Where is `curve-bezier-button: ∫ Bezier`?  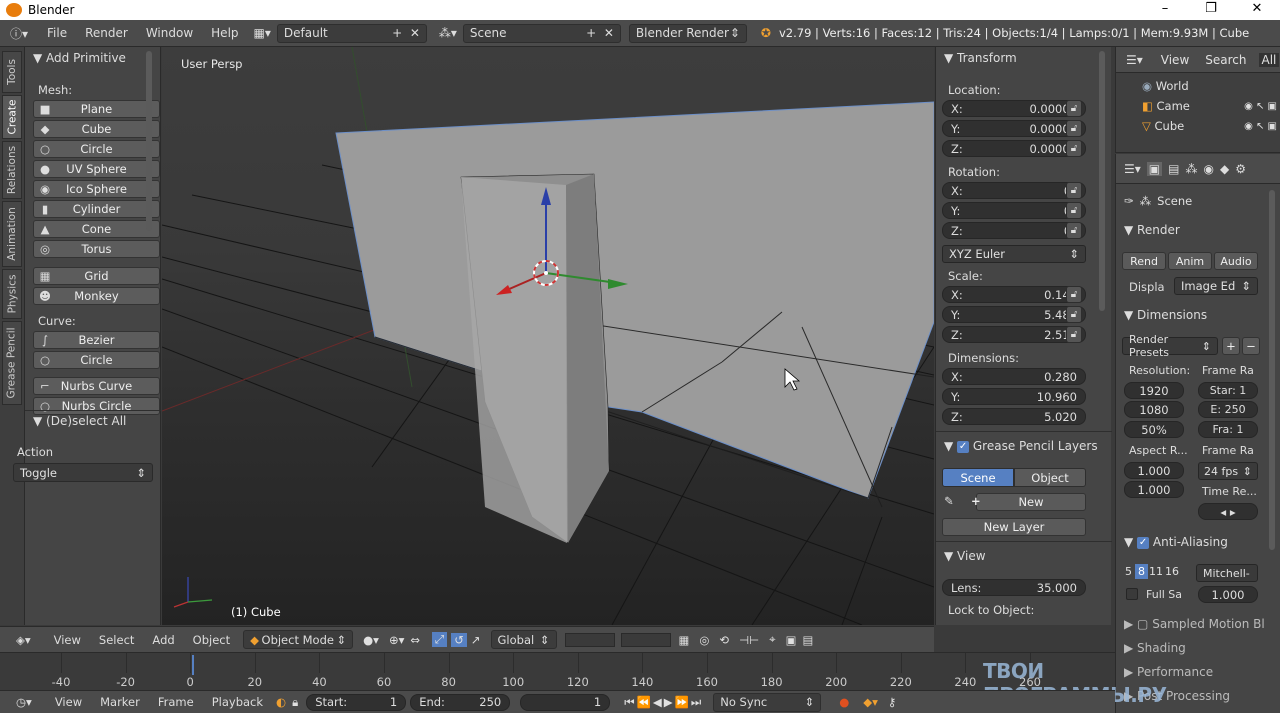 curve-bezier-button: ∫ Bezier is located at coordinates (96, 340).